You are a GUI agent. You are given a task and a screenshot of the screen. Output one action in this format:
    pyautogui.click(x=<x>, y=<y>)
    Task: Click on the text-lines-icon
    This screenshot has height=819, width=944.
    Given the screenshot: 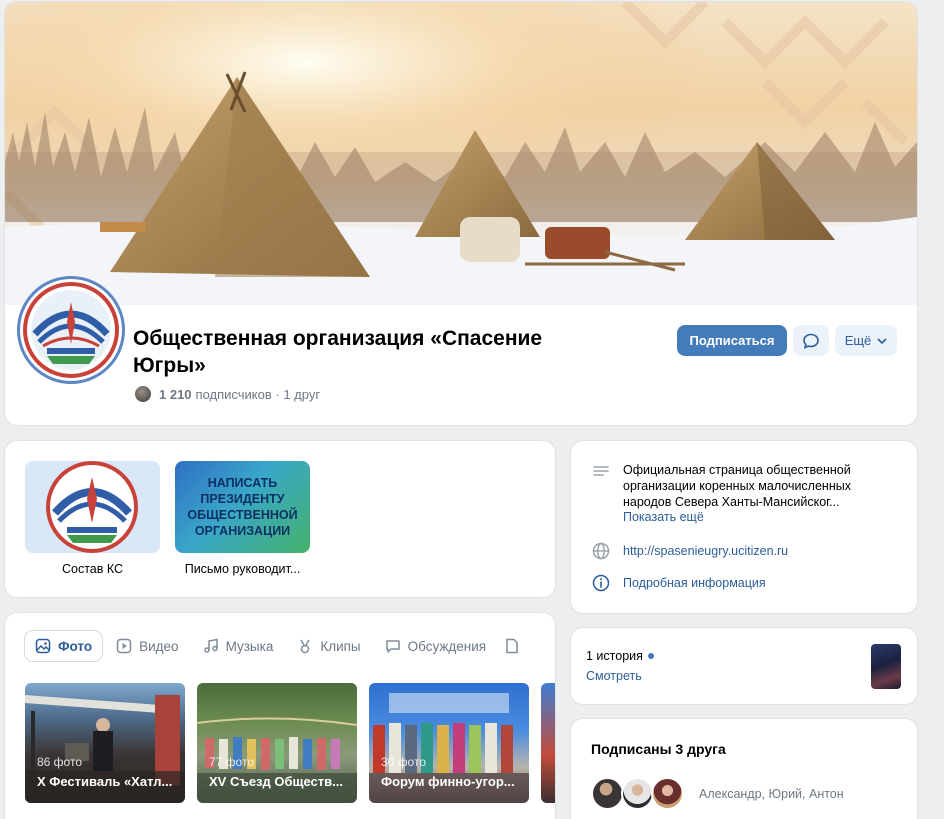 What is the action you would take?
    pyautogui.click(x=601, y=471)
    